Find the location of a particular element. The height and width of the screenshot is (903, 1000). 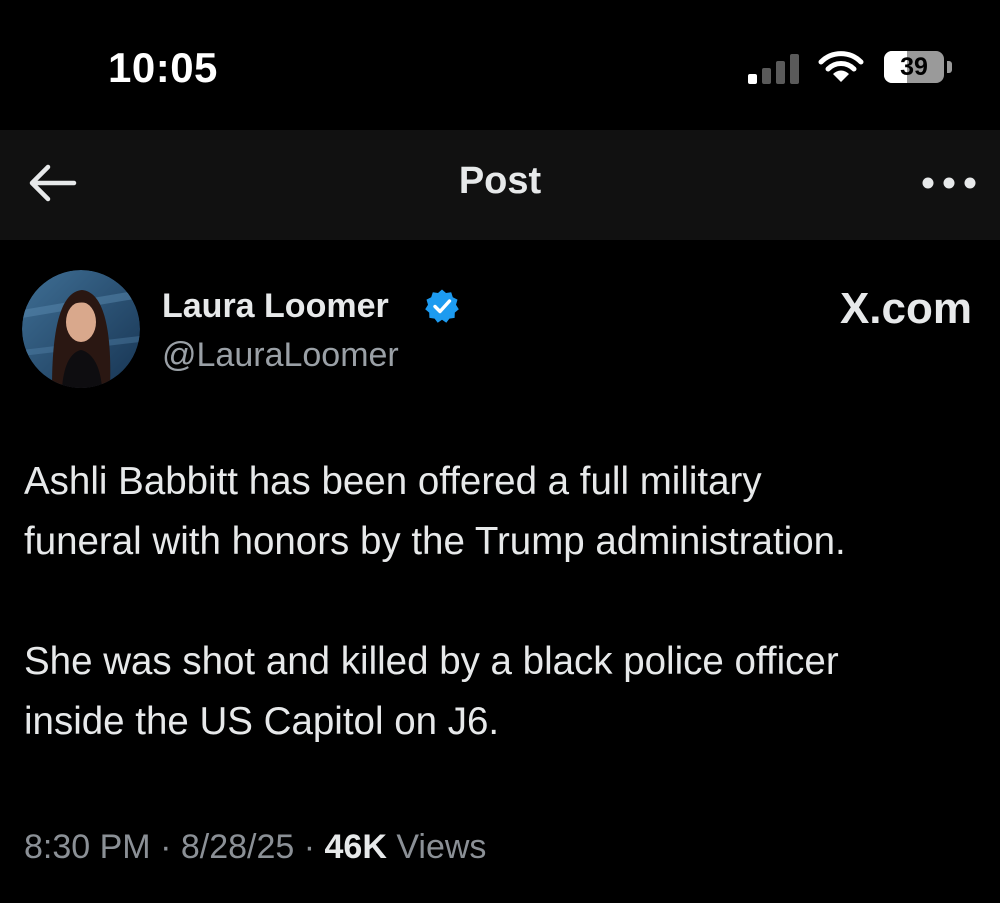

battery-percent: 39 is located at coordinates (914, 67).